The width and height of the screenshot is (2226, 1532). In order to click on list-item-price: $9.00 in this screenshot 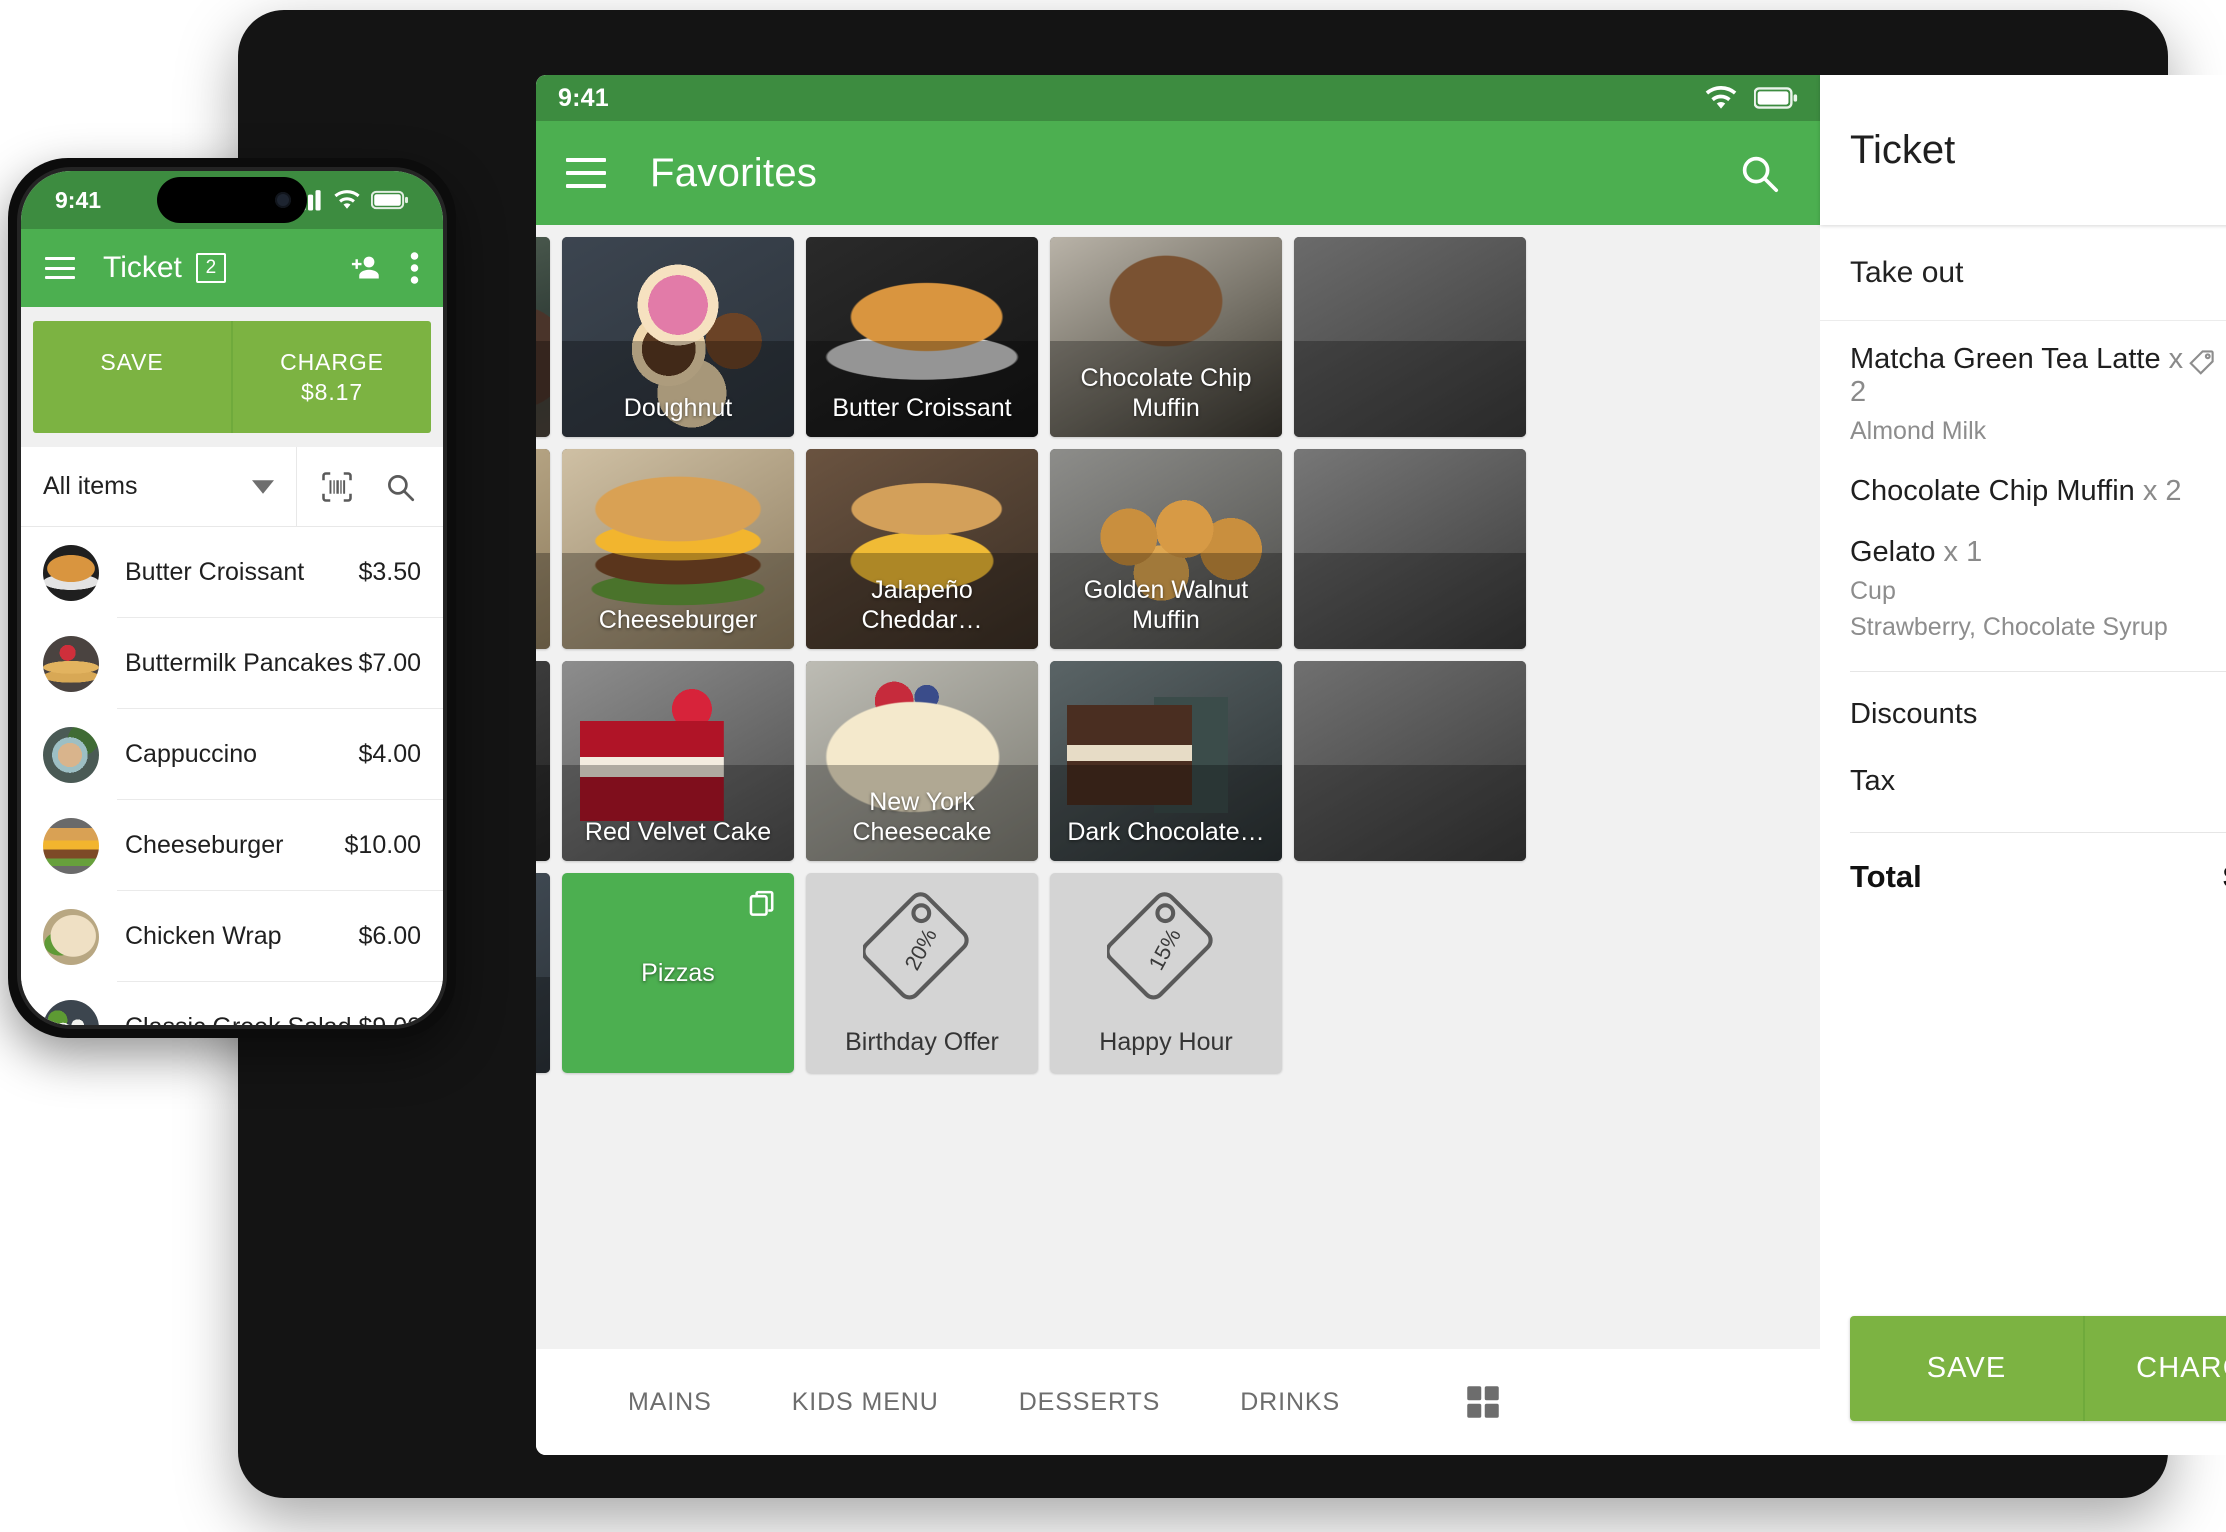, I will do `click(389, 1019)`.